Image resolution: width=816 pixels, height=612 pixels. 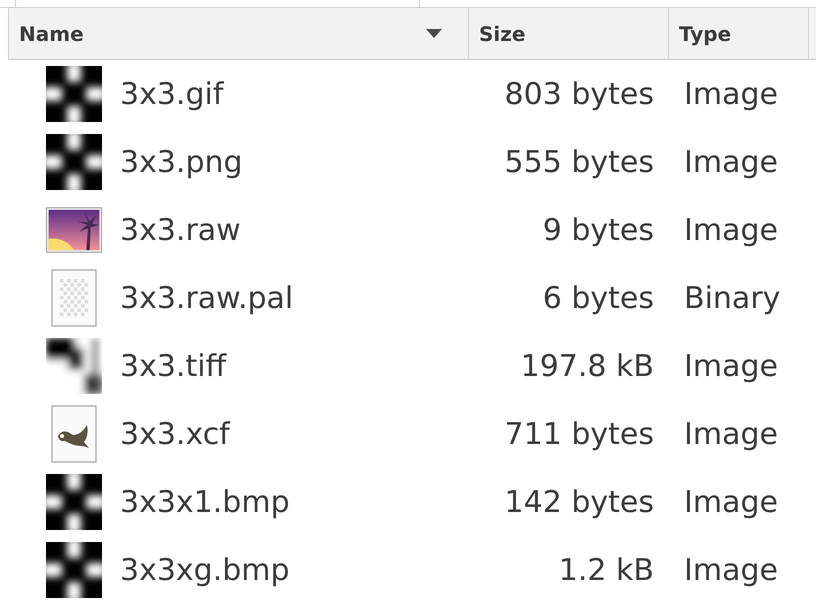 I want to click on file-size: 803 bytes, so click(x=579, y=94).